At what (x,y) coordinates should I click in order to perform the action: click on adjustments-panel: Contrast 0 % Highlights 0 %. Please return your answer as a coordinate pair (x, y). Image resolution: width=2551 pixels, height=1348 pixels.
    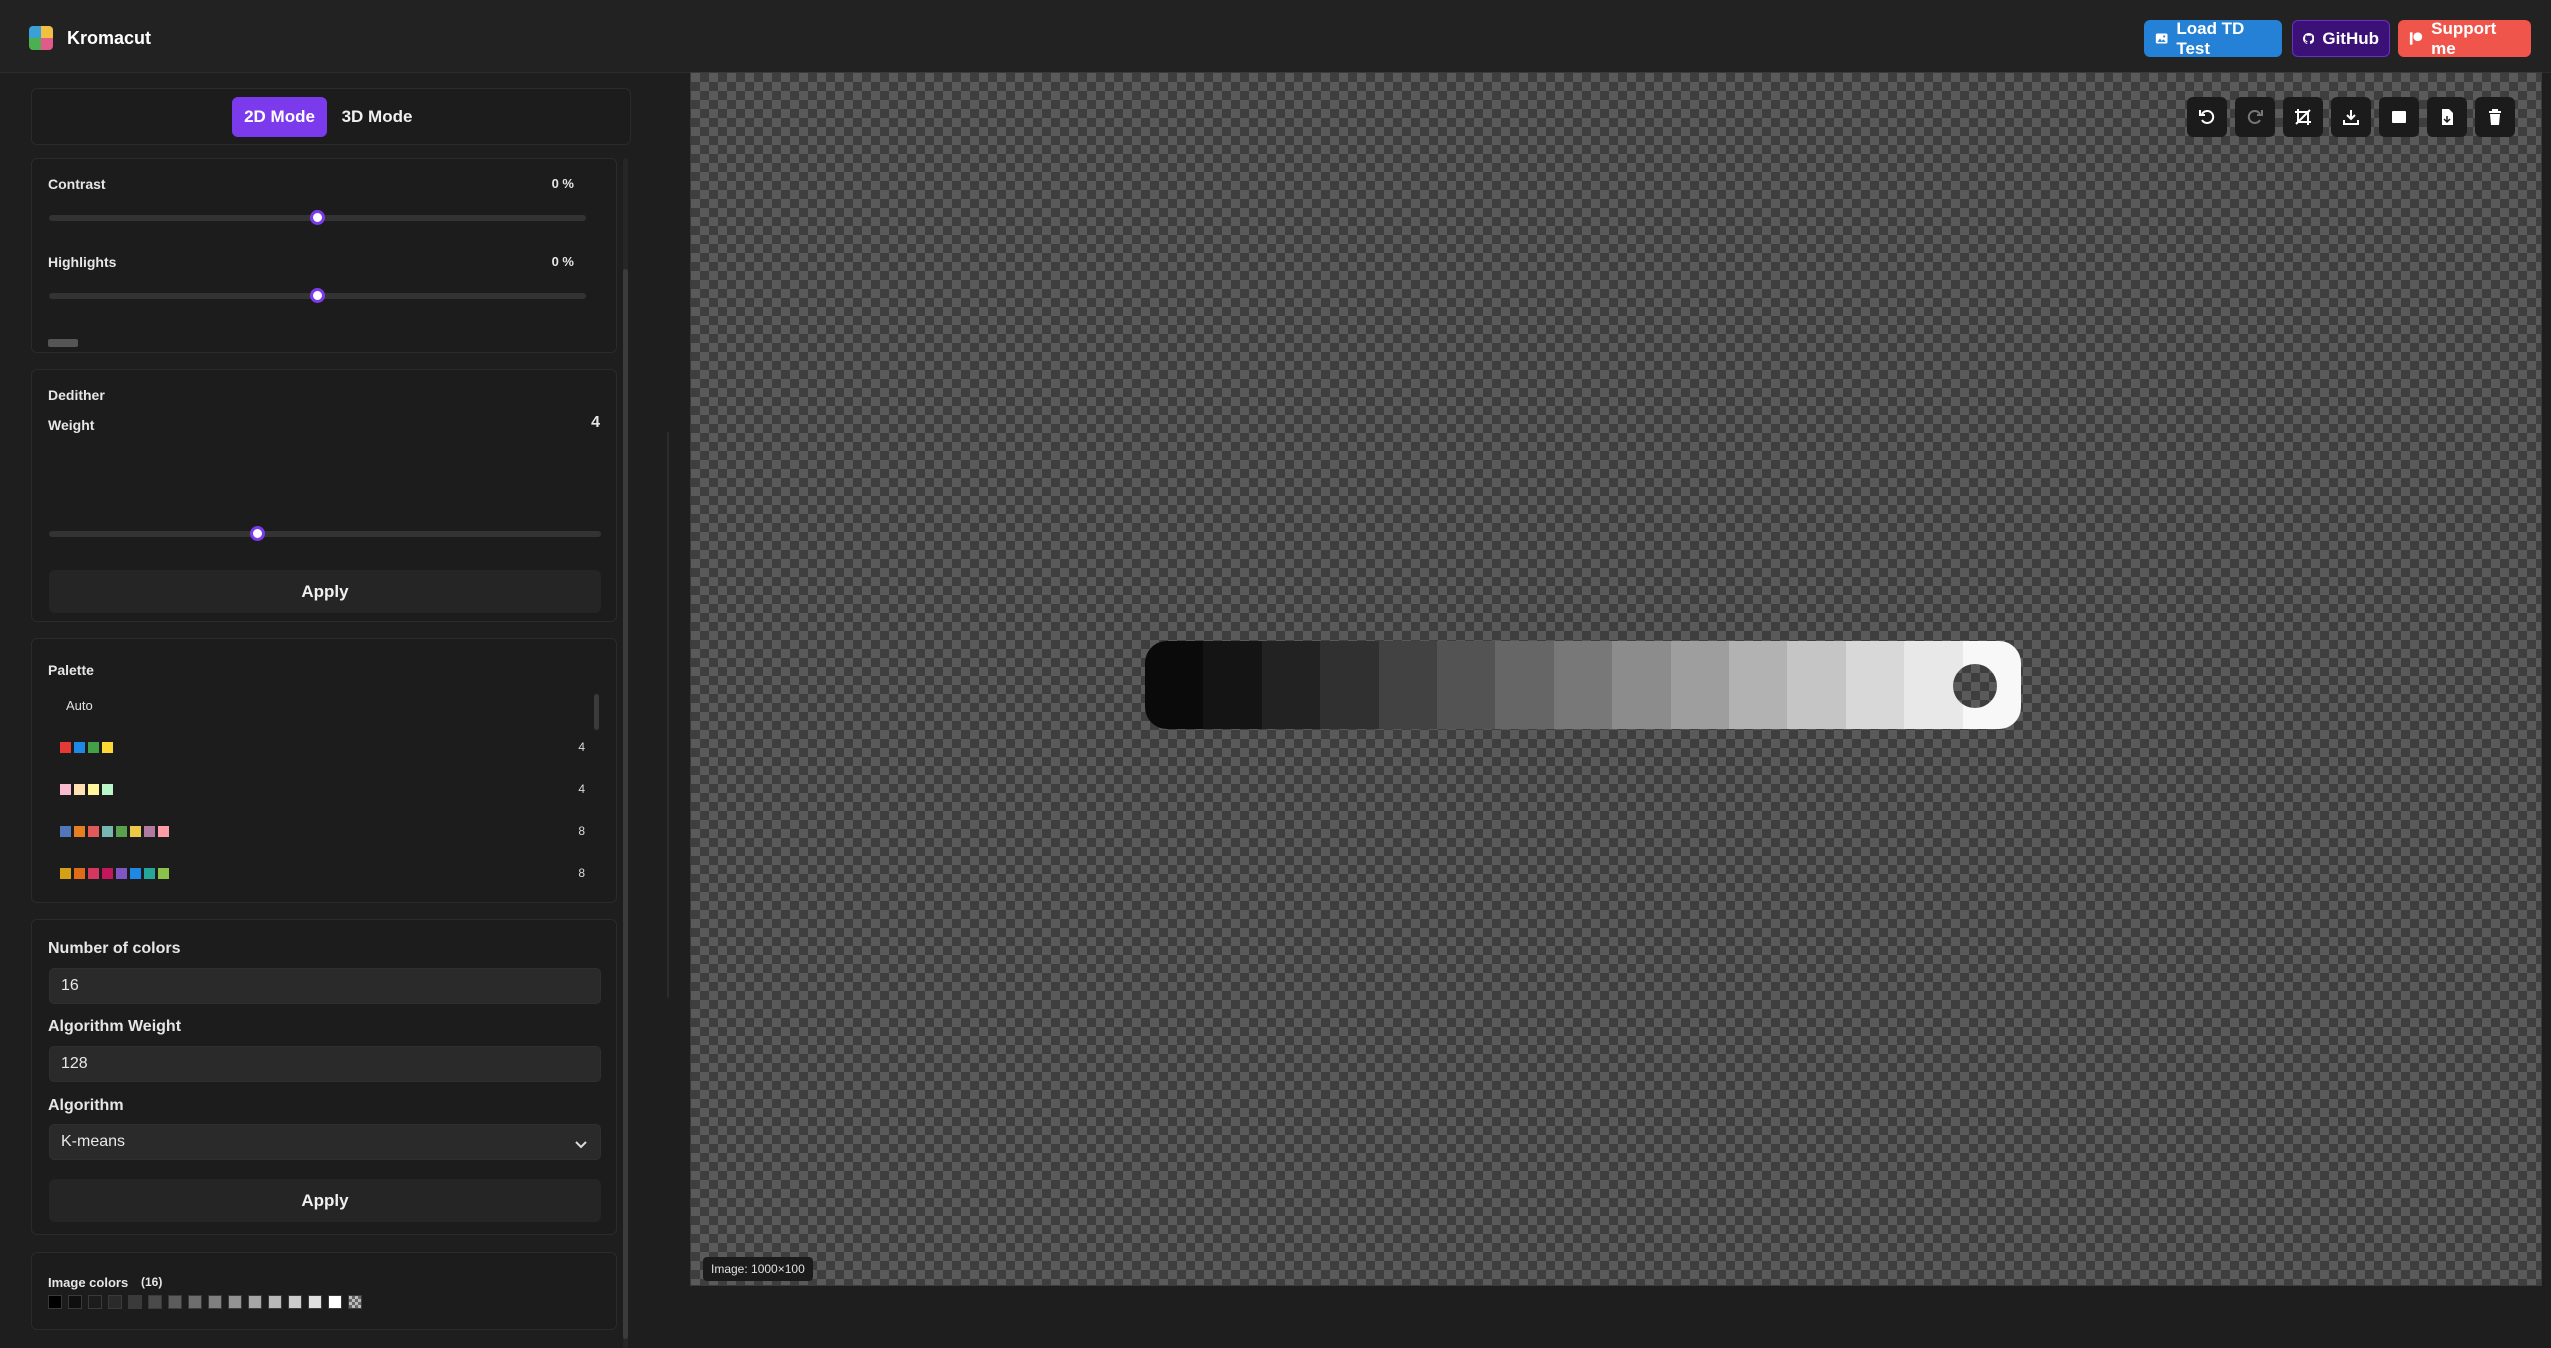
    Looking at the image, I should click on (324, 255).